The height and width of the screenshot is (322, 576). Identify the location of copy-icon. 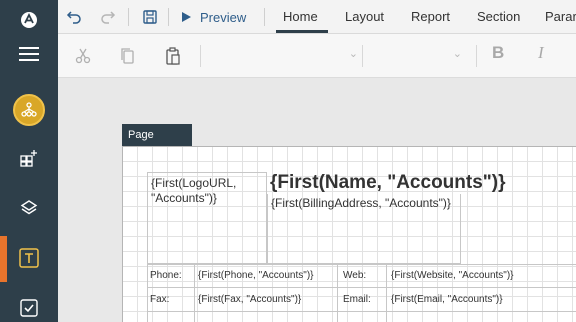
(127, 56).